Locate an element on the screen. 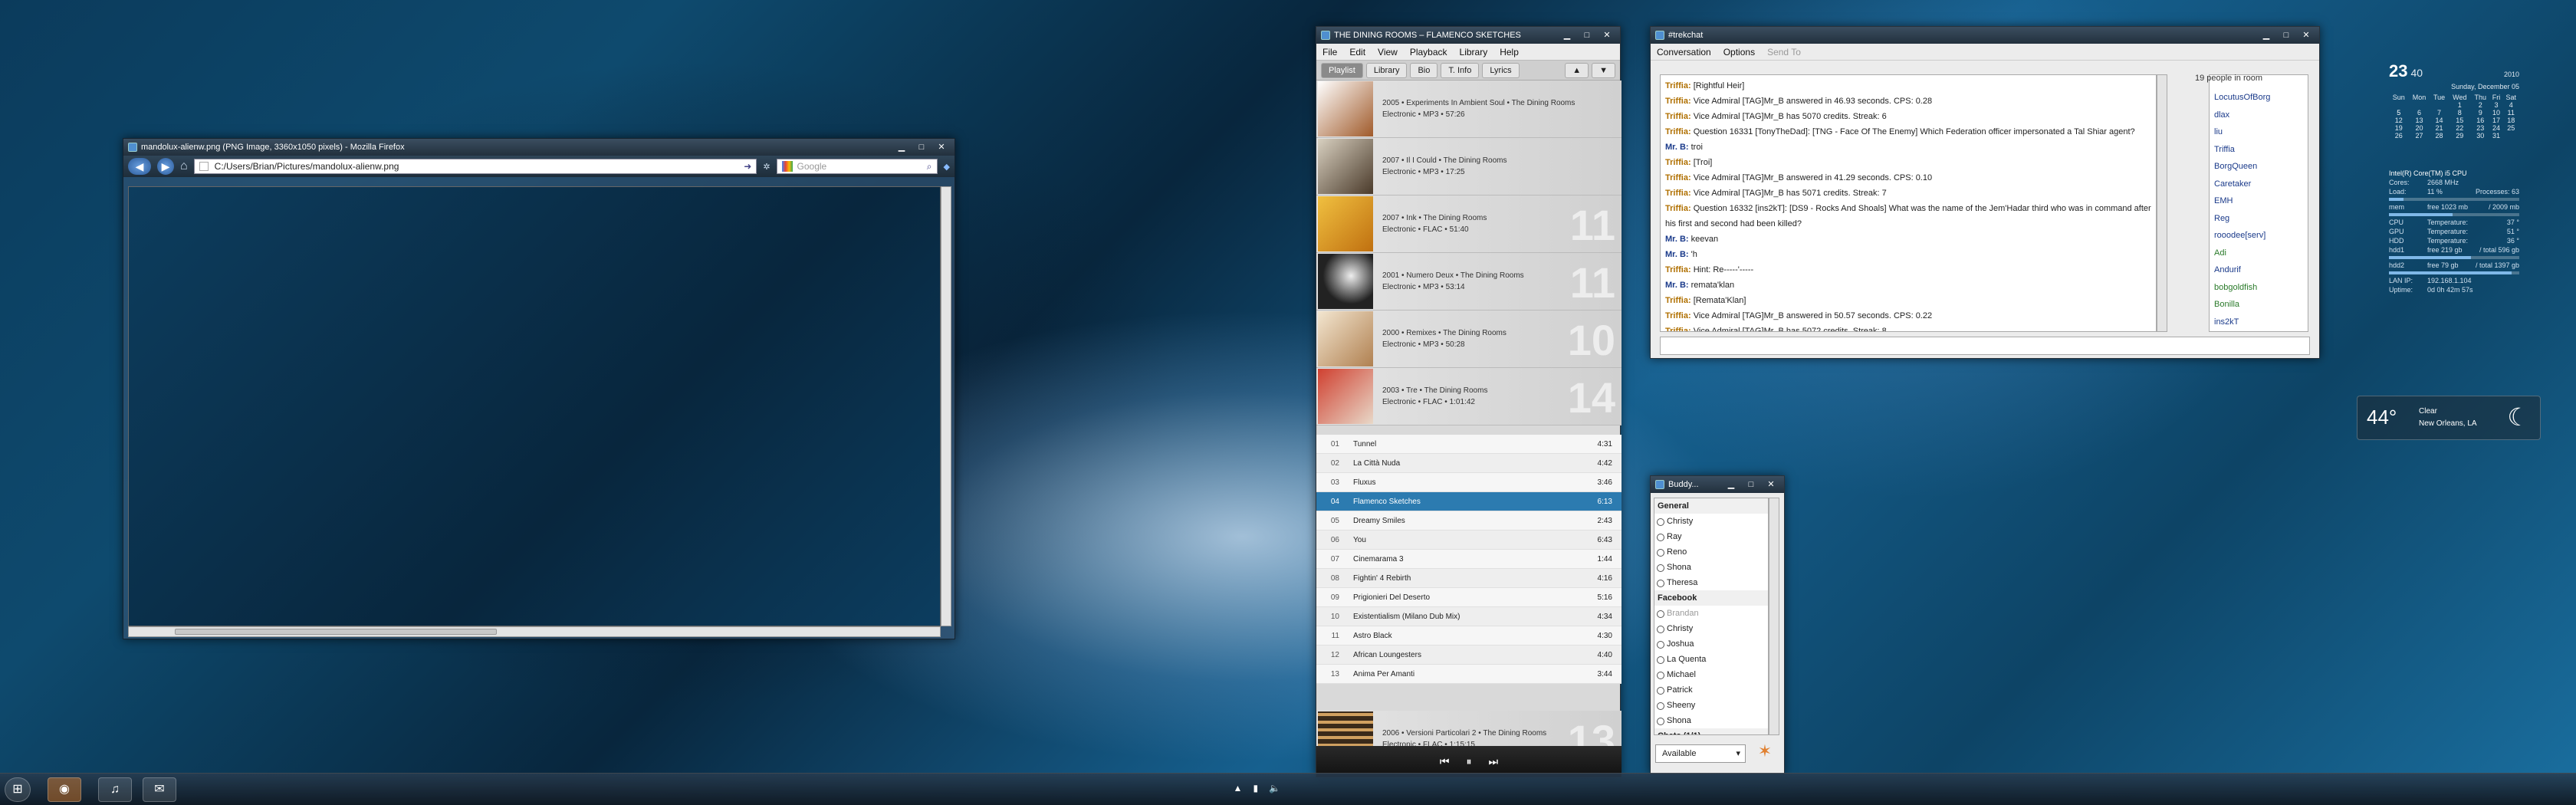  itunes-taskbar-icon: ♫ is located at coordinates (115, 790).